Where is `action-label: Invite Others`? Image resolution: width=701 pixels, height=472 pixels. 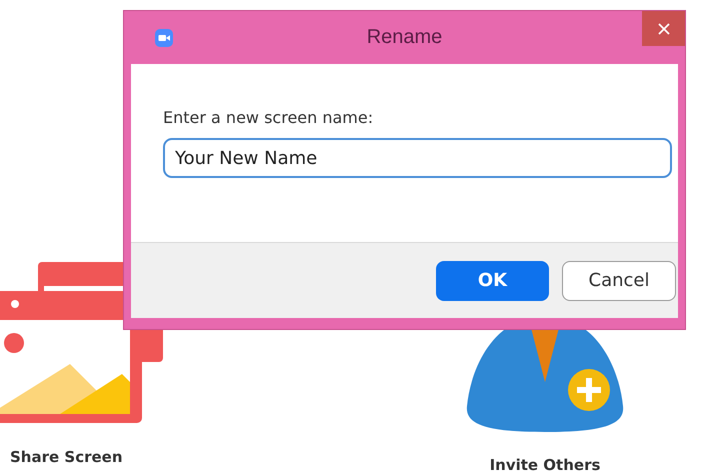 action-label: Invite Others is located at coordinates (545, 464).